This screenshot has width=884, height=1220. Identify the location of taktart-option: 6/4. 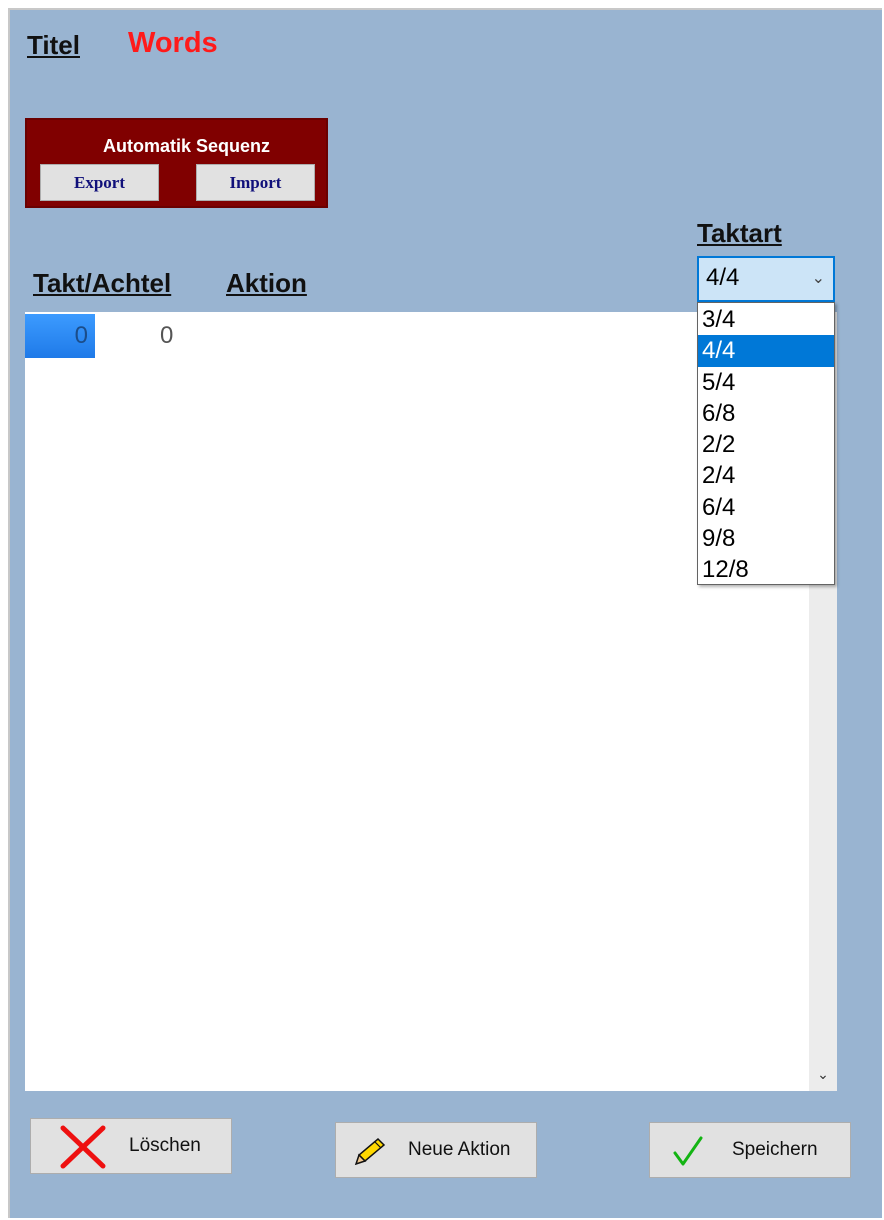
(766, 507).